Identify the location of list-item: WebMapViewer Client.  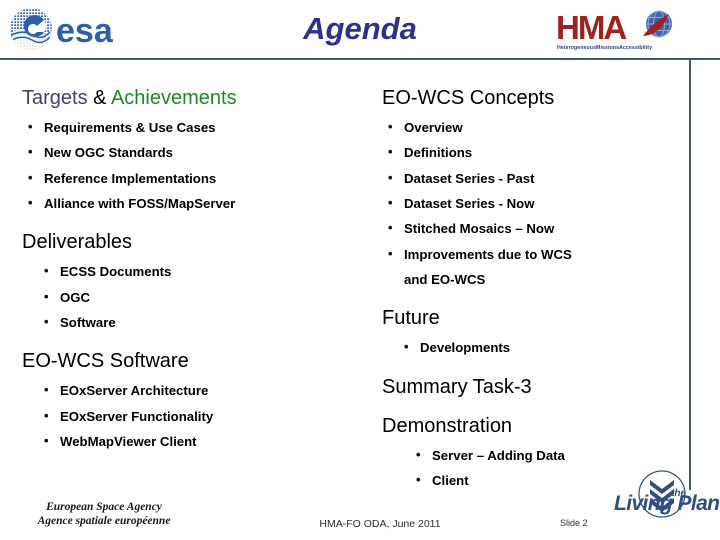
(192, 441).